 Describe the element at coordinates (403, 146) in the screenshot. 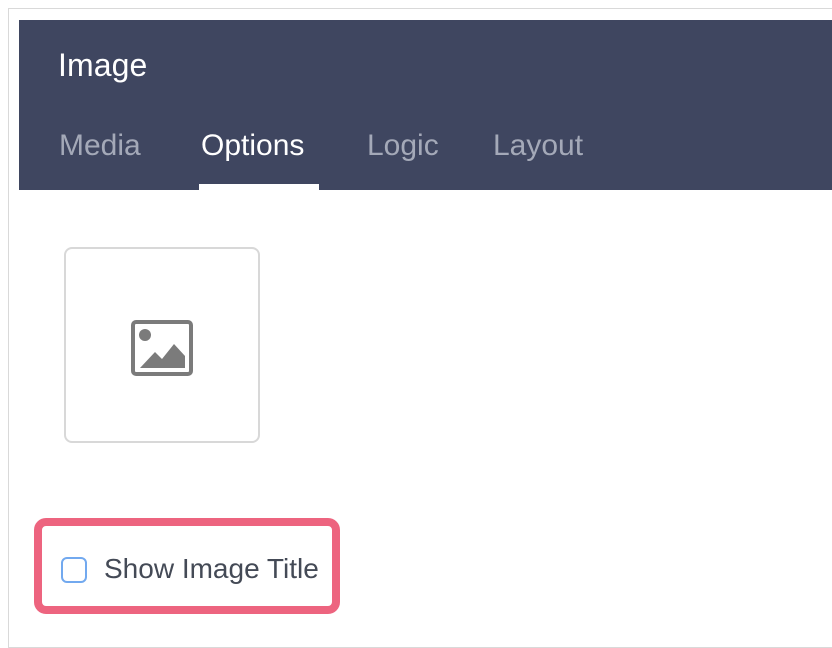

I see `tab-logic: Logic` at that location.